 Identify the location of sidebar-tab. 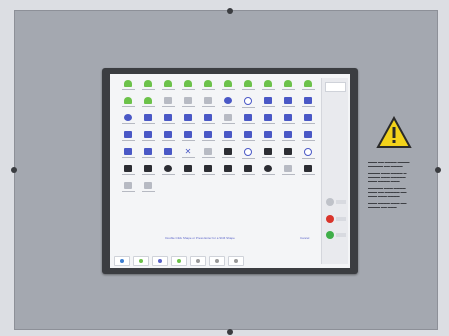
(335, 87).